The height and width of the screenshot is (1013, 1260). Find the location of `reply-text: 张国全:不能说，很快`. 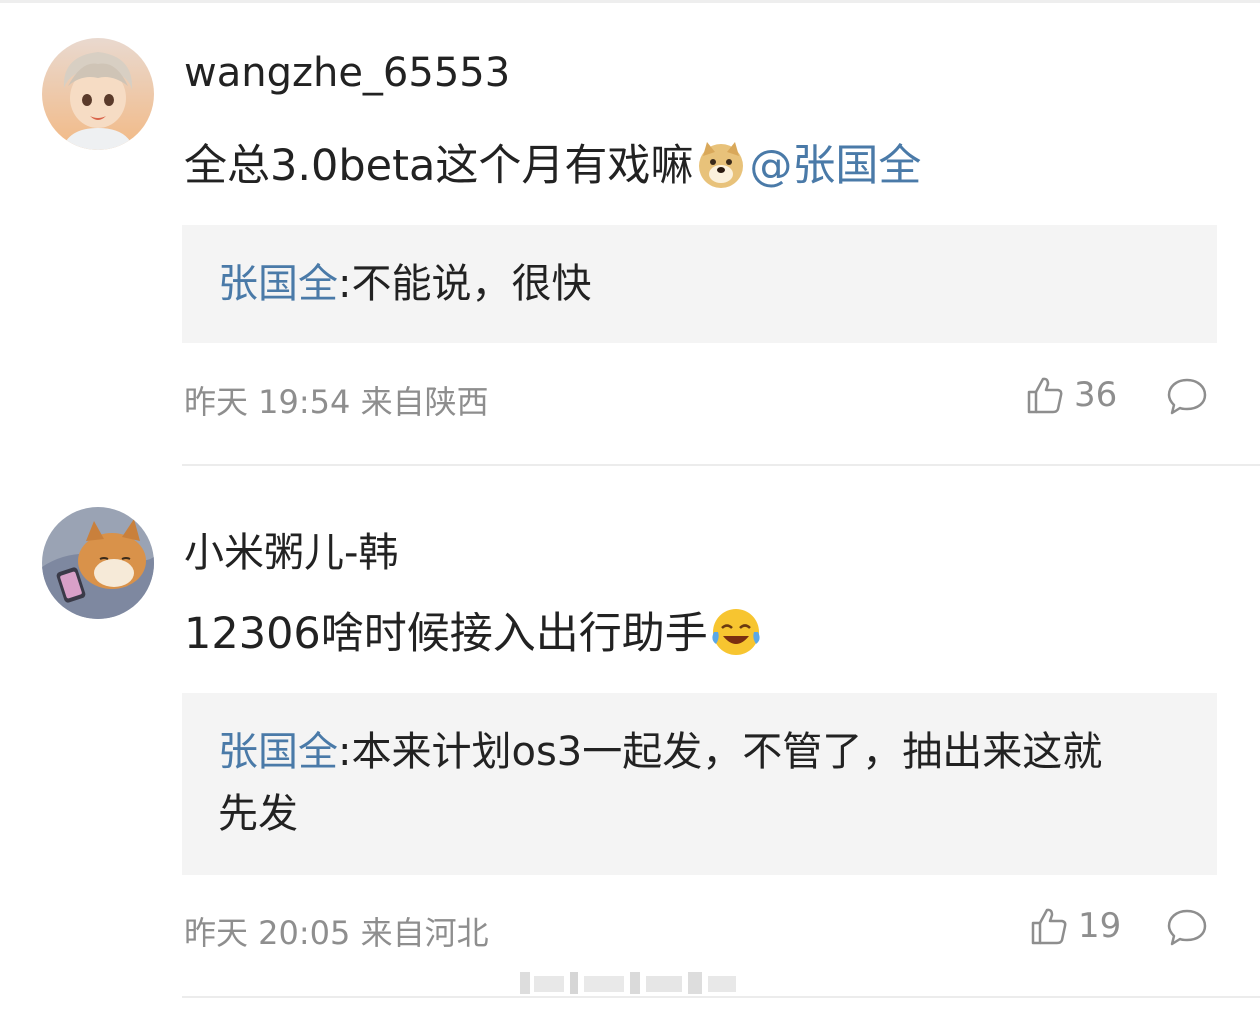

reply-text: 张国全:不能说，很快 is located at coordinates (699, 284).